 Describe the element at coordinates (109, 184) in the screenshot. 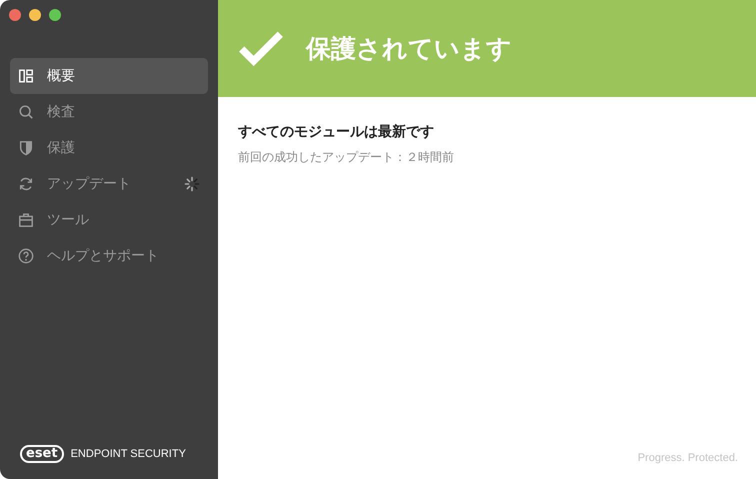

I see `sidebar-item: アップデート` at that location.